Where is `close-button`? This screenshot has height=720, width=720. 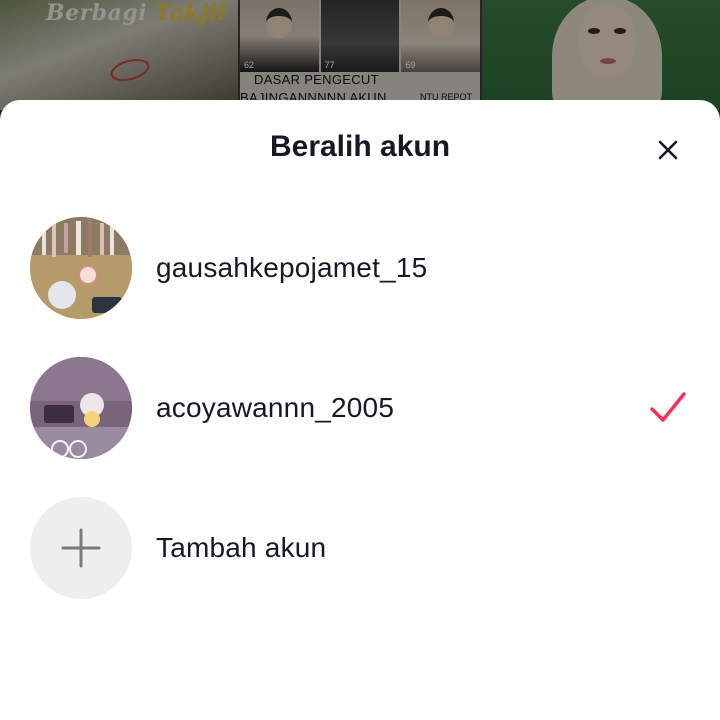
close-button is located at coordinates (668, 150).